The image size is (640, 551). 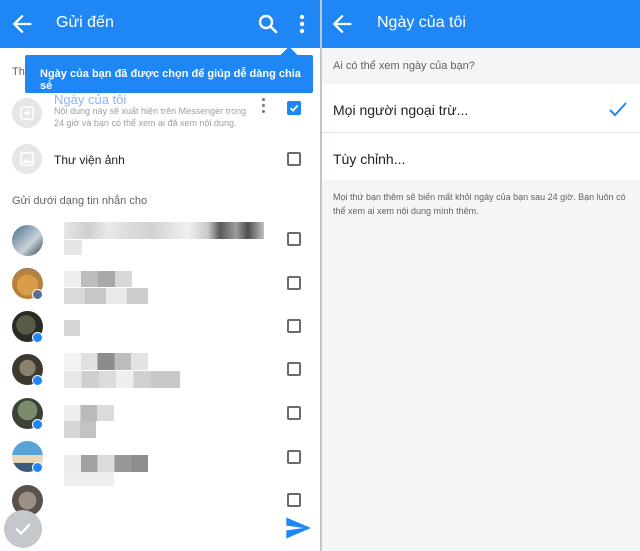 What do you see at coordinates (27, 240) in the screenshot?
I see `avatar` at bounding box center [27, 240].